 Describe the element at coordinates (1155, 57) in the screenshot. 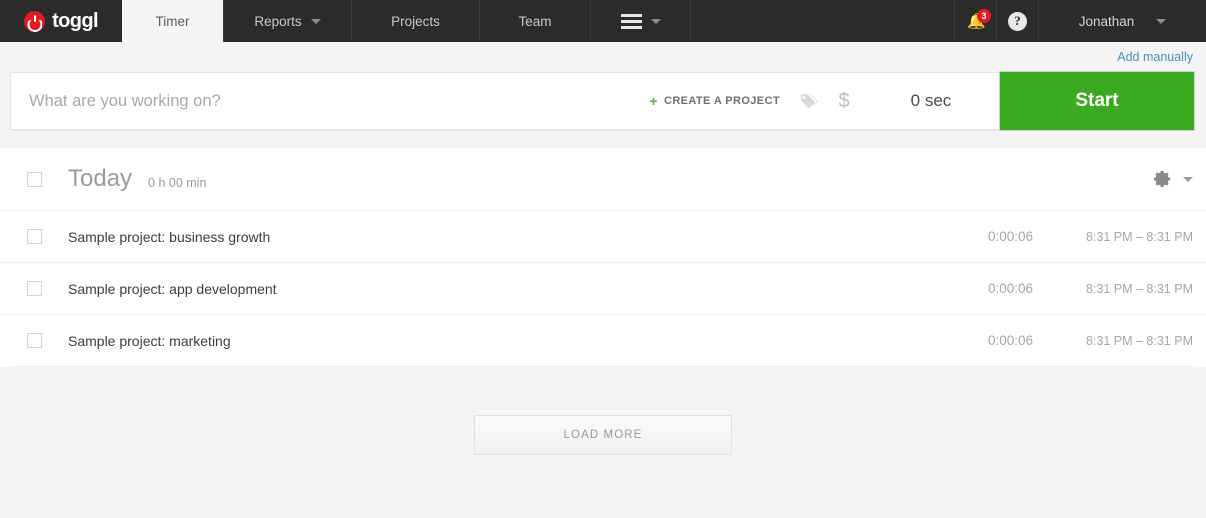

I see `add-manually-link: Add manually` at that location.